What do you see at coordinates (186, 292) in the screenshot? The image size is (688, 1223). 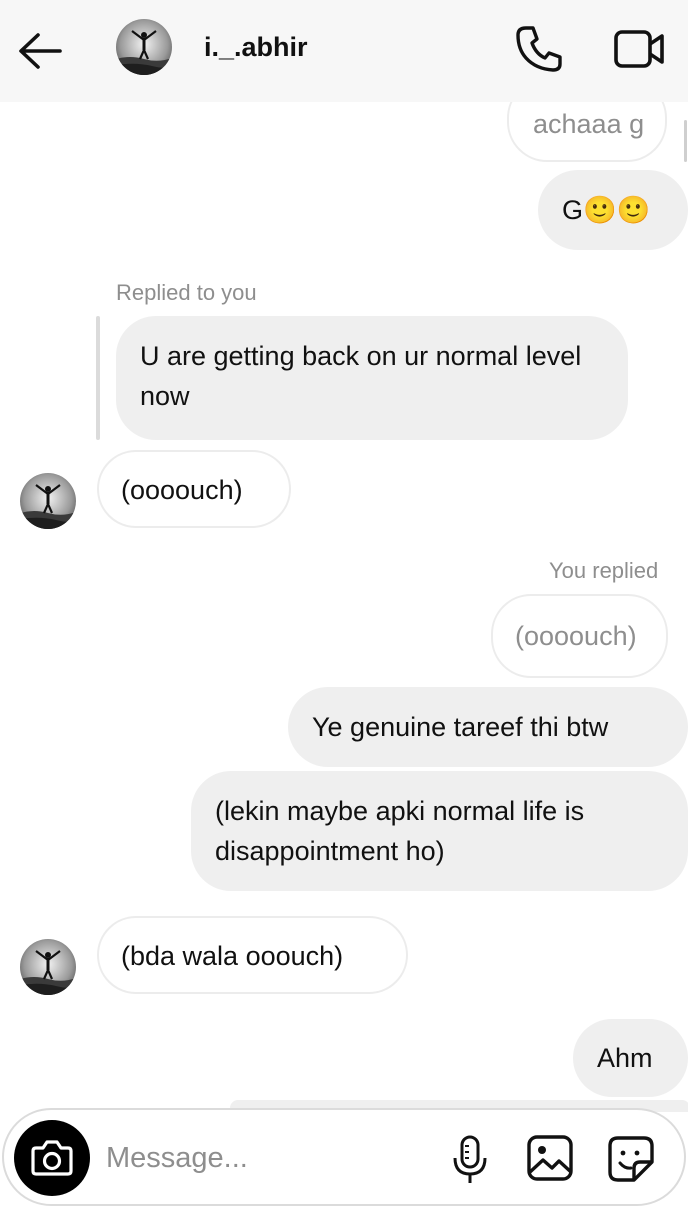 I see `reply-label-received: Replied to you` at bounding box center [186, 292].